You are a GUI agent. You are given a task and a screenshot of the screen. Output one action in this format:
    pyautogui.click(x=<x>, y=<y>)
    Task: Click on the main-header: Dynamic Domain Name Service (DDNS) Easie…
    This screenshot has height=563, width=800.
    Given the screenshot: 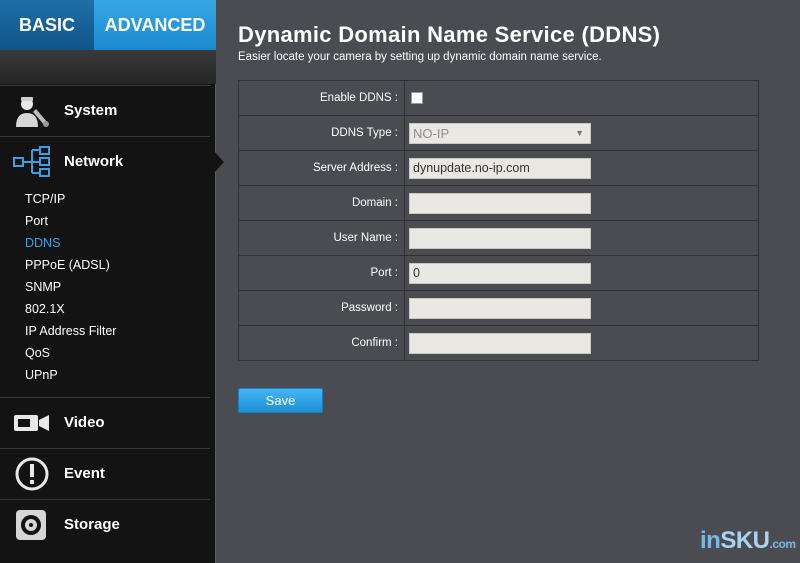 What is the action you would take?
    pyautogui.click(x=508, y=42)
    